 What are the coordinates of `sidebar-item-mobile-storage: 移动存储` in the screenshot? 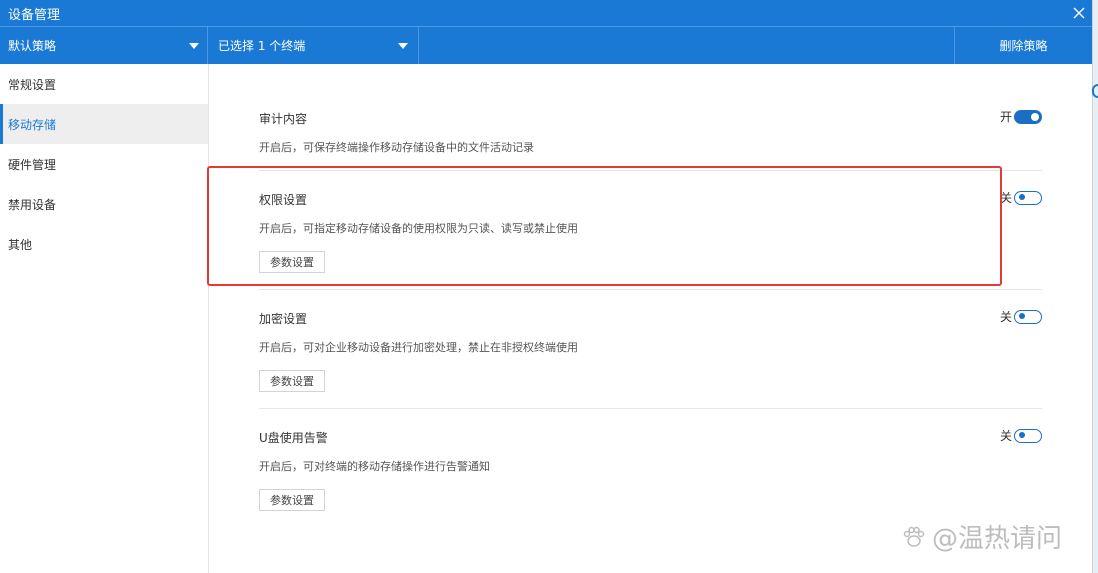 It's located at (104, 124).